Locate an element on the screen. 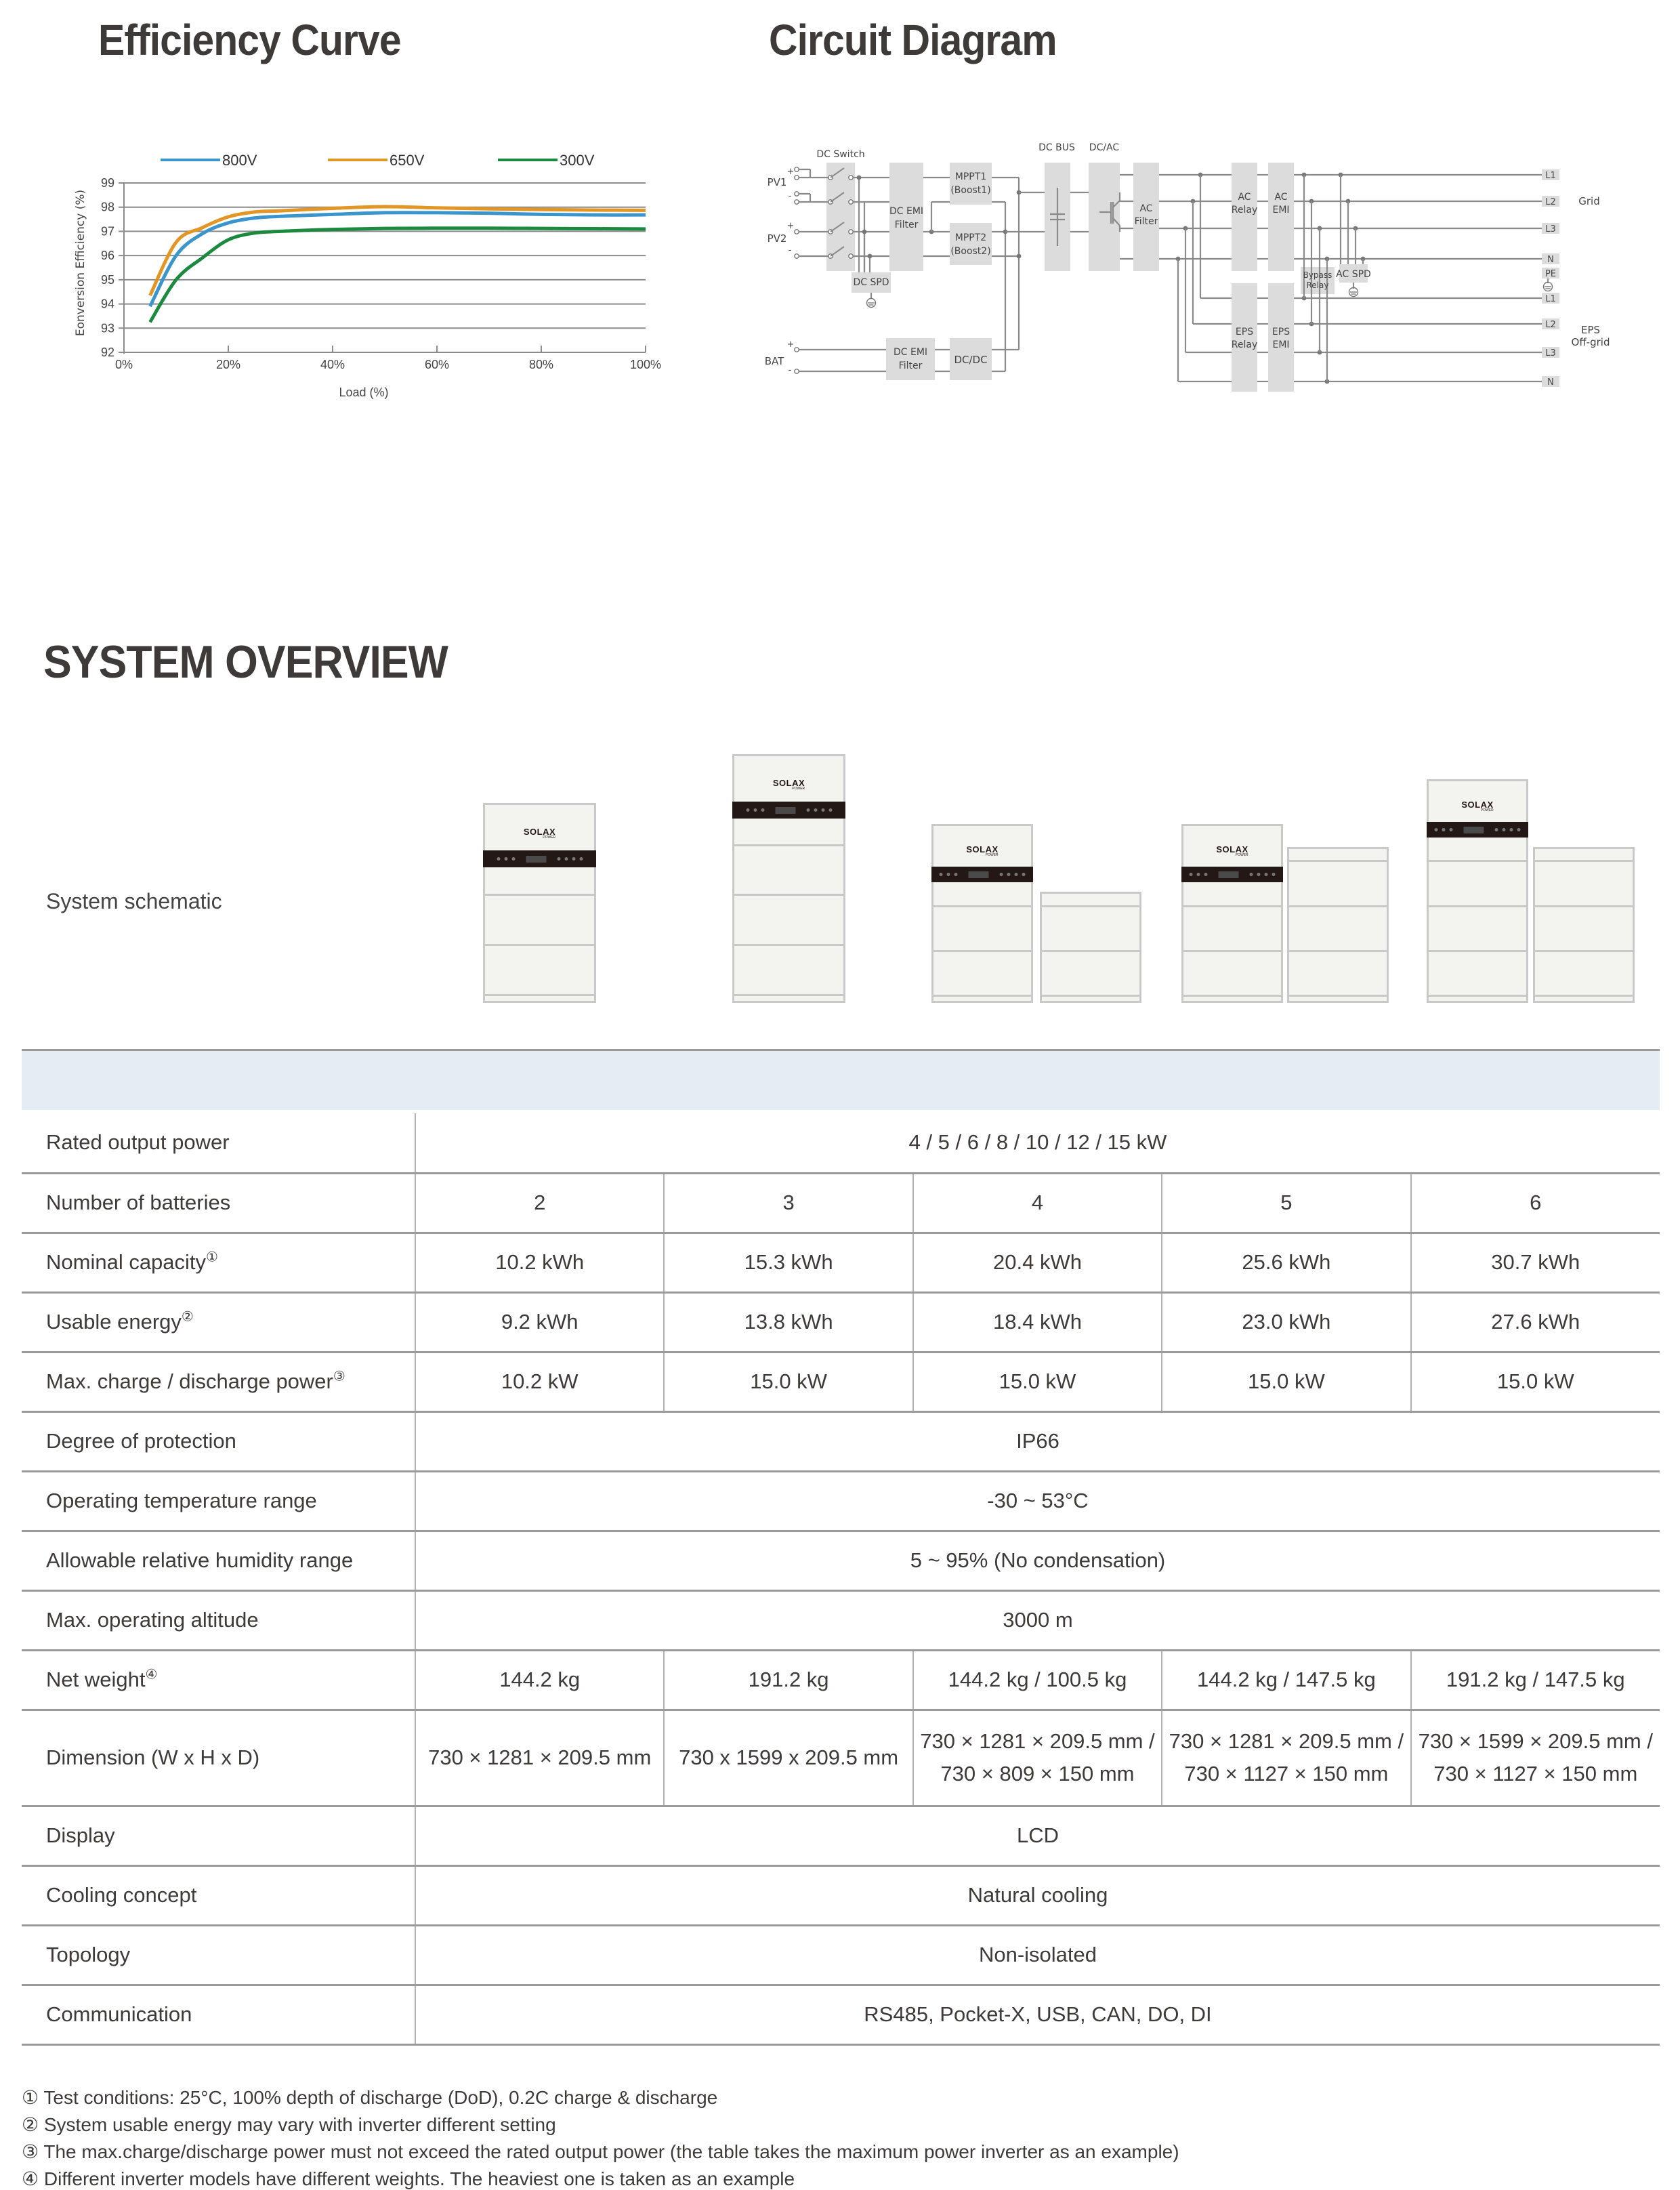 Image resolution: width=1680 pixels, height=2190 pixels. circuit-label: (Boost2) is located at coordinates (970, 251).